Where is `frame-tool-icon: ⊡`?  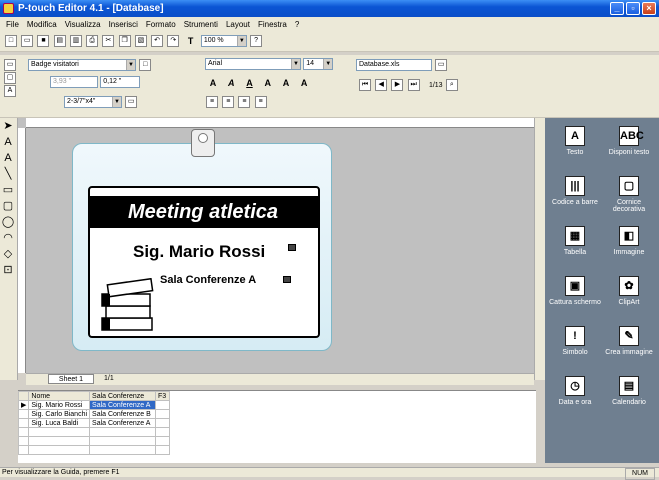
frame-tool-icon: ⊡ is located at coordinates (8, 270).